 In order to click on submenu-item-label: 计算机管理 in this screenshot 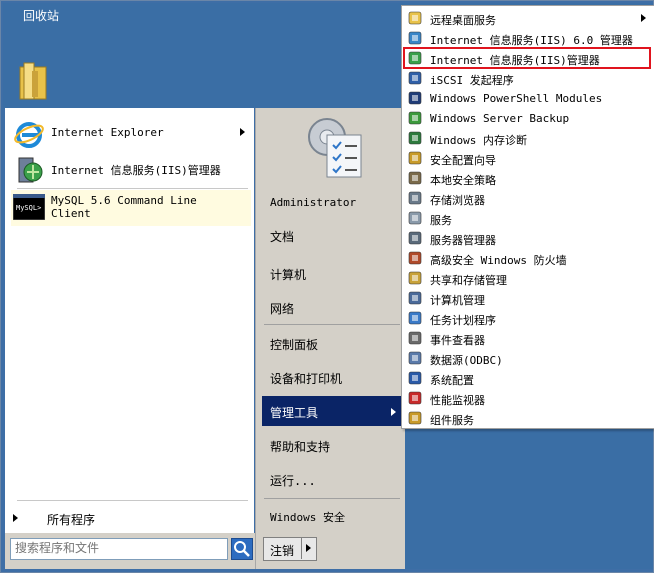, I will do `click(457, 300)`.